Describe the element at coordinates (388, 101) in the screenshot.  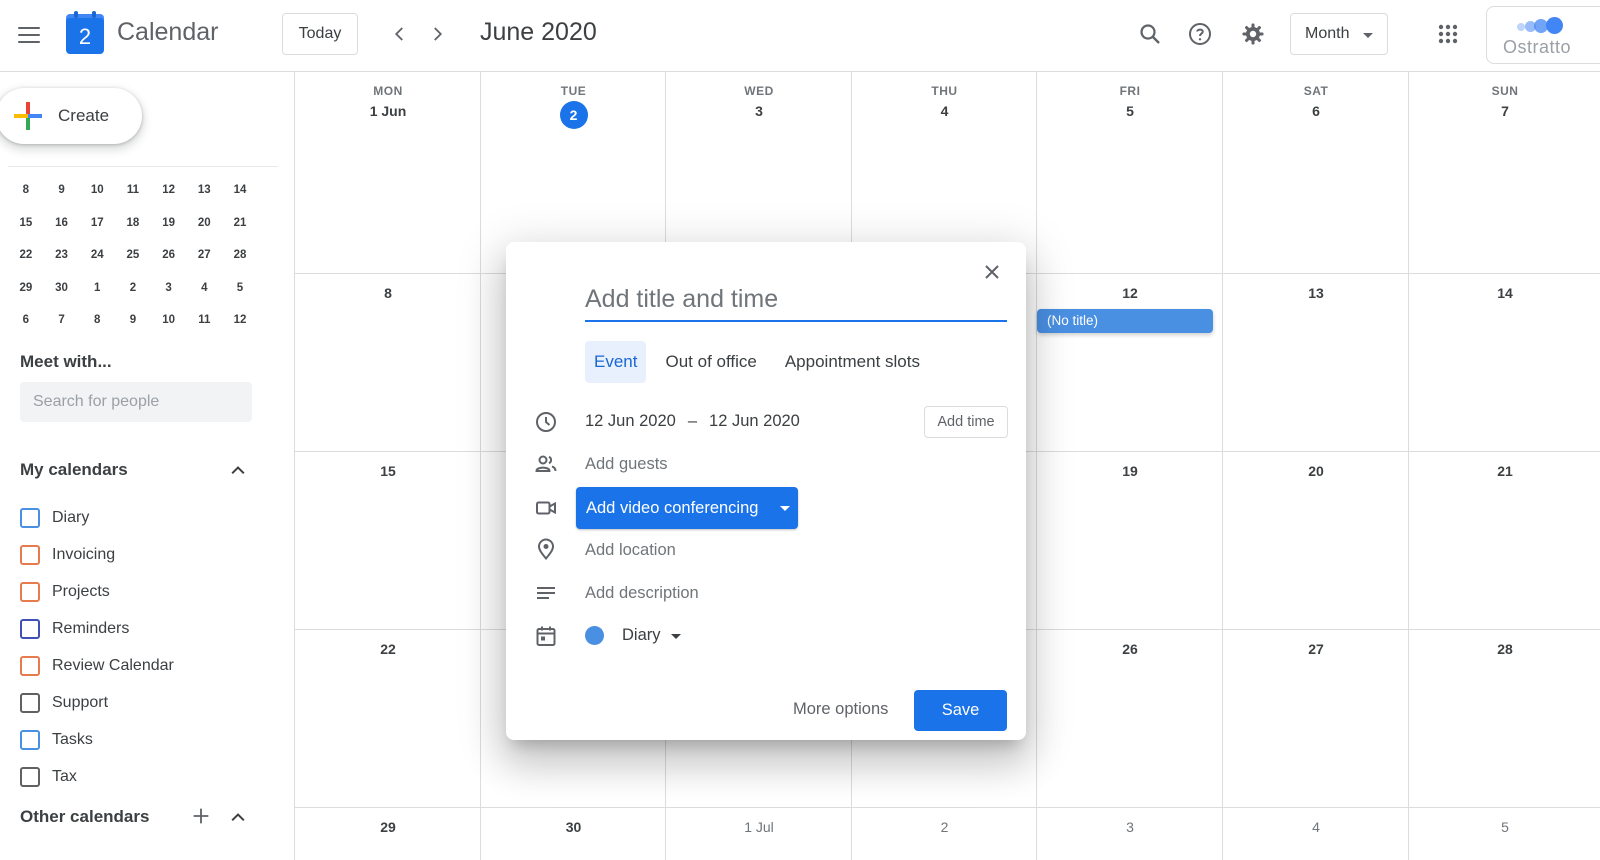
I see `day-header: MON 1 Jun` at that location.